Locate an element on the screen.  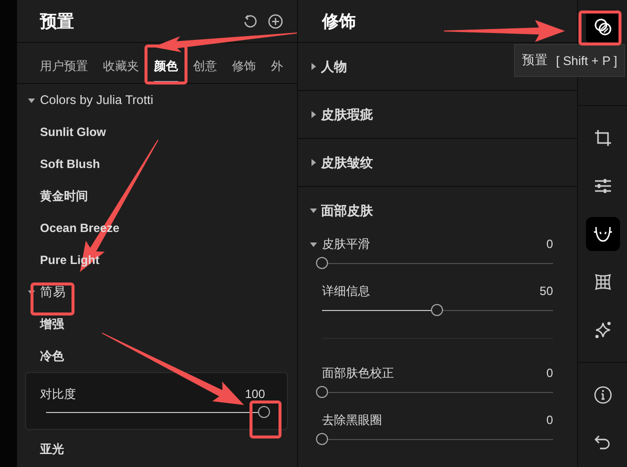
presets-icon is located at coordinates (602, 27).